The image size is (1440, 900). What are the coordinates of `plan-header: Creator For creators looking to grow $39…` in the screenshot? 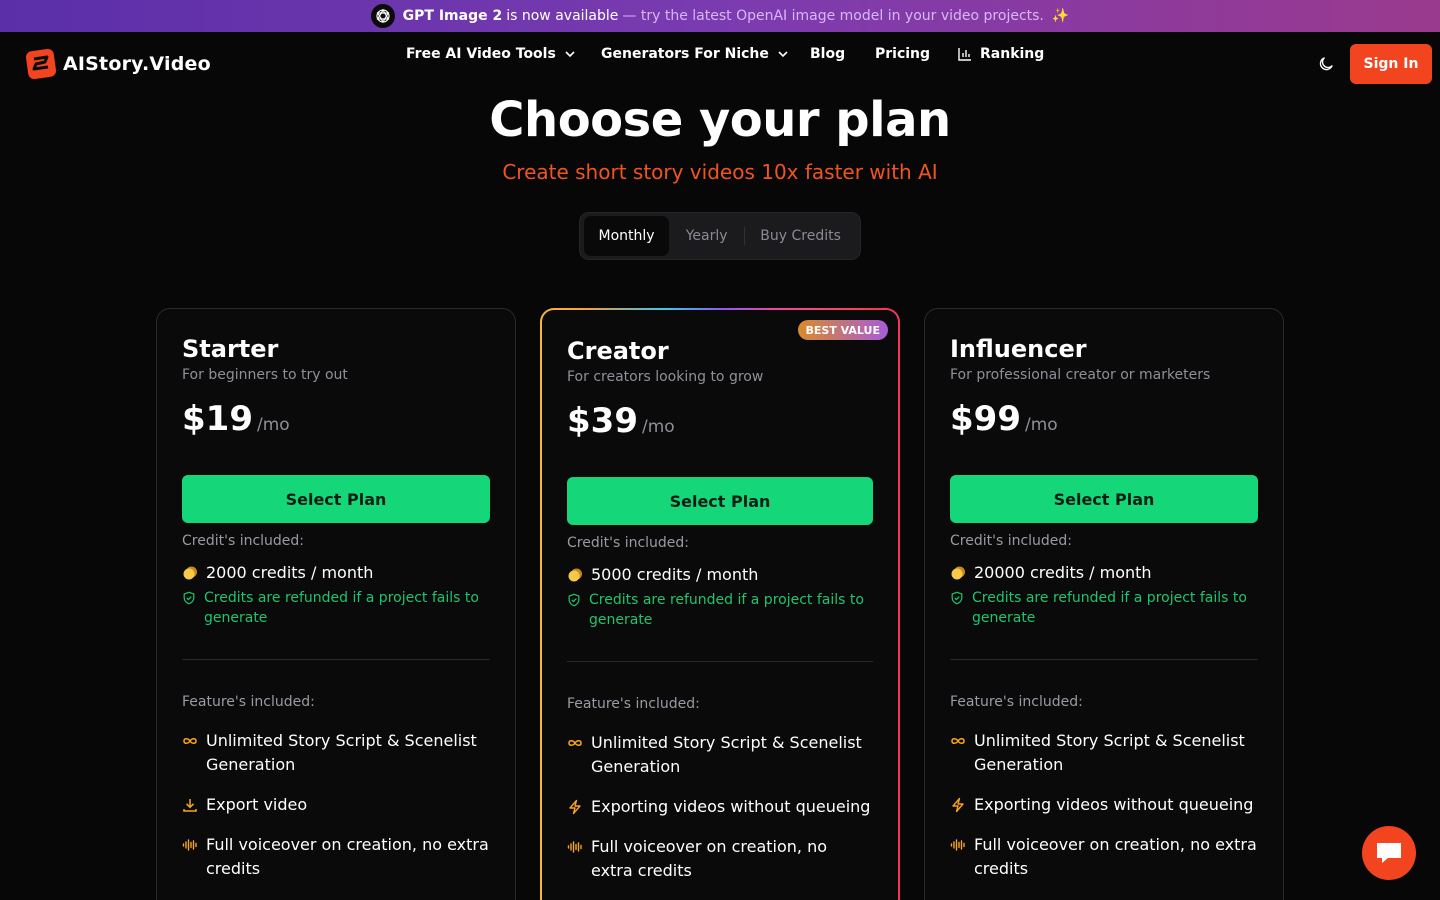 It's located at (720, 389).